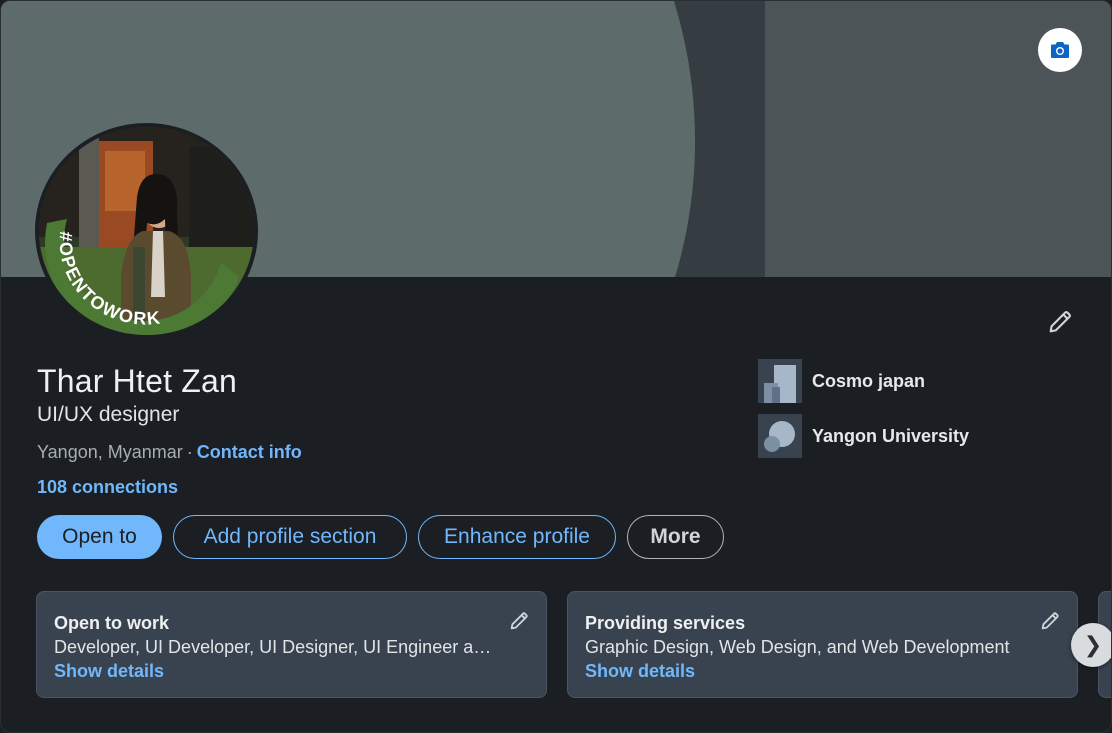 The height and width of the screenshot is (733, 1112). What do you see at coordinates (112, 623) in the screenshot?
I see `card-title: Open to work` at bounding box center [112, 623].